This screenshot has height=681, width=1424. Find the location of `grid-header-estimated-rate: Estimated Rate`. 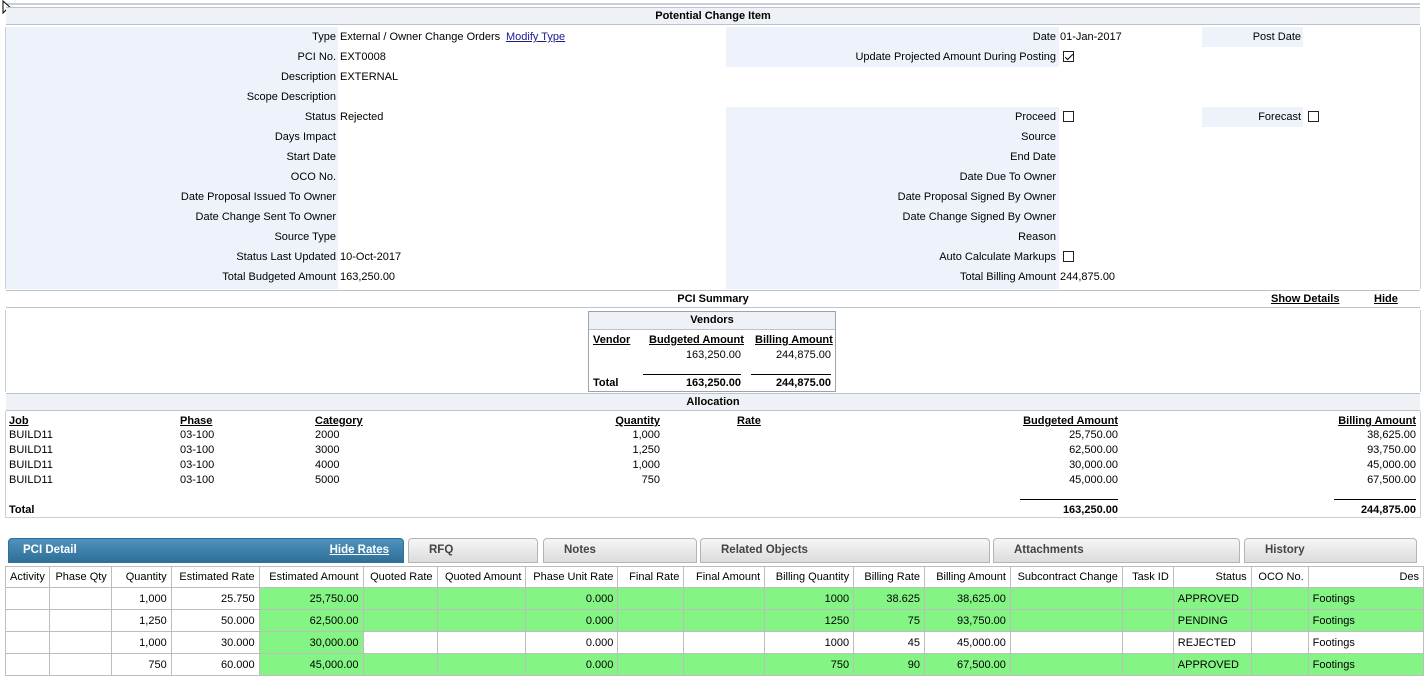

grid-header-estimated-rate: Estimated Rate is located at coordinates (215, 577).